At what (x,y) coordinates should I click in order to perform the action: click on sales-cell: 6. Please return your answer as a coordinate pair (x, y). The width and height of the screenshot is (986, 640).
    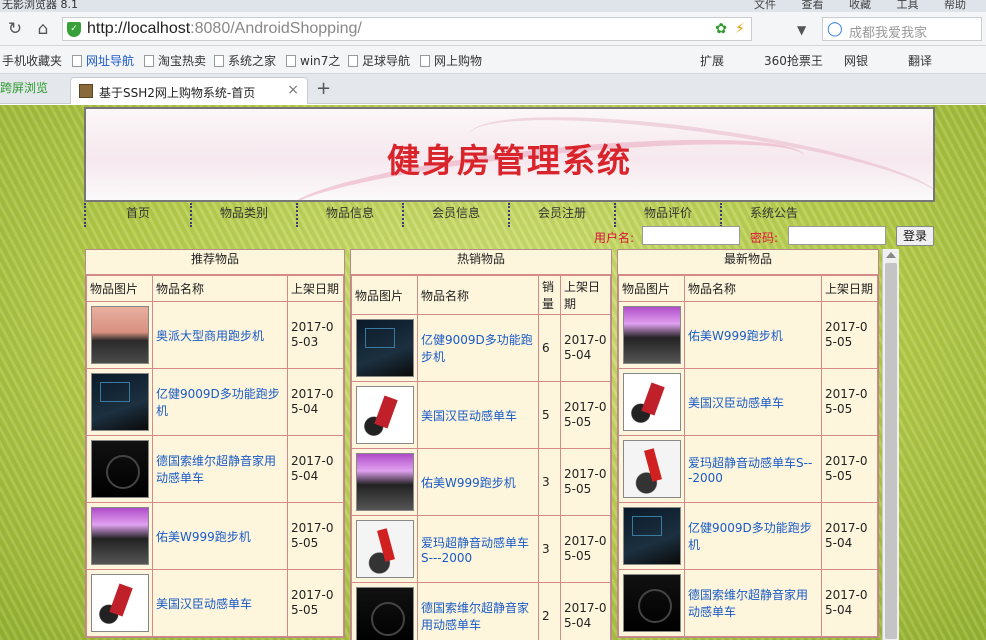
    Looking at the image, I should click on (549, 348).